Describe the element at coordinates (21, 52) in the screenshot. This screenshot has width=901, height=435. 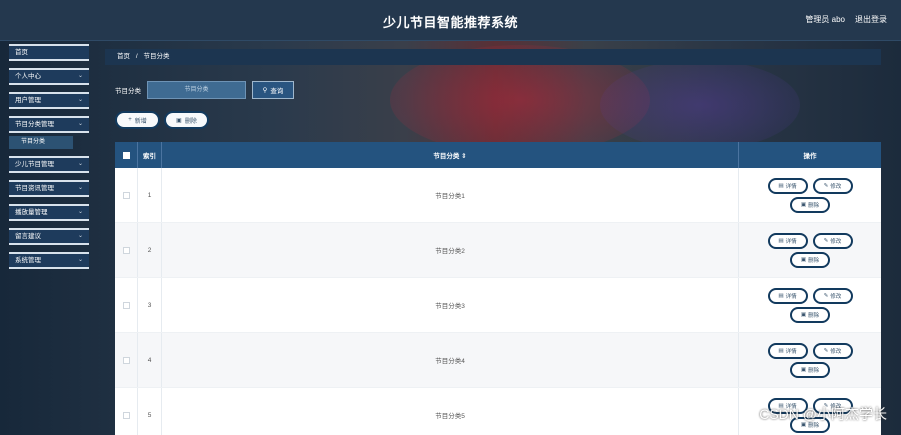
I see `sidebar-item-label: 首页` at that location.